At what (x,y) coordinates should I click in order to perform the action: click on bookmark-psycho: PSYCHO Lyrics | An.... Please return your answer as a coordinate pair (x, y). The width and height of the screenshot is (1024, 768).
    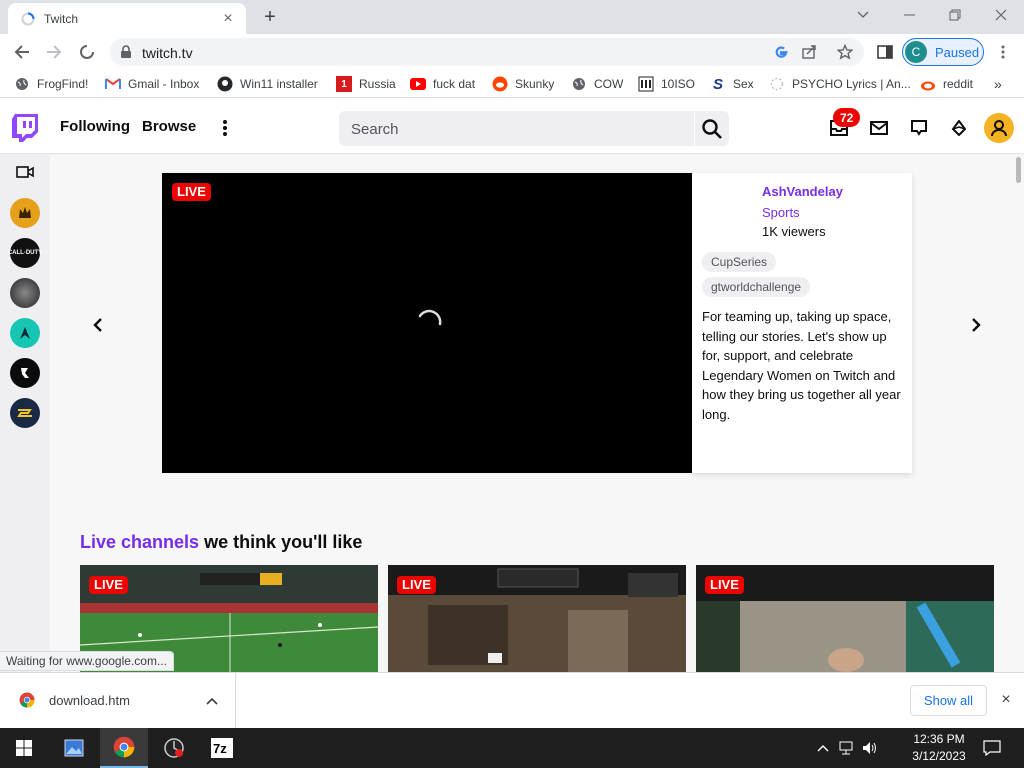
    Looking at the image, I should click on (840, 84).